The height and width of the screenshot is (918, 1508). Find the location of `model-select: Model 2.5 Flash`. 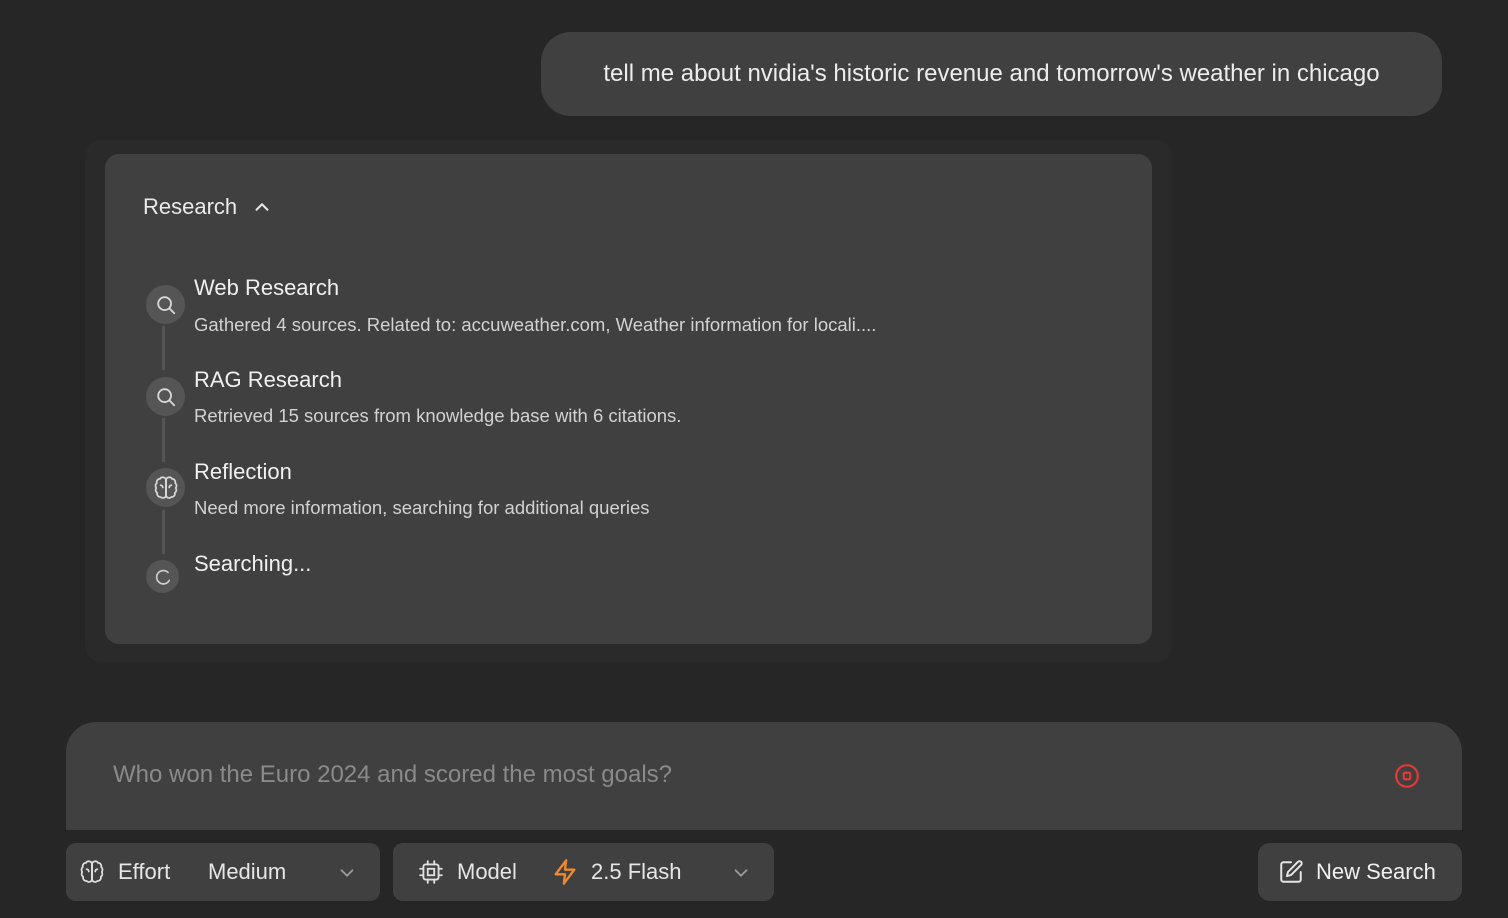

model-select: Model 2.5 Flash is located at coordinates (583, 872).